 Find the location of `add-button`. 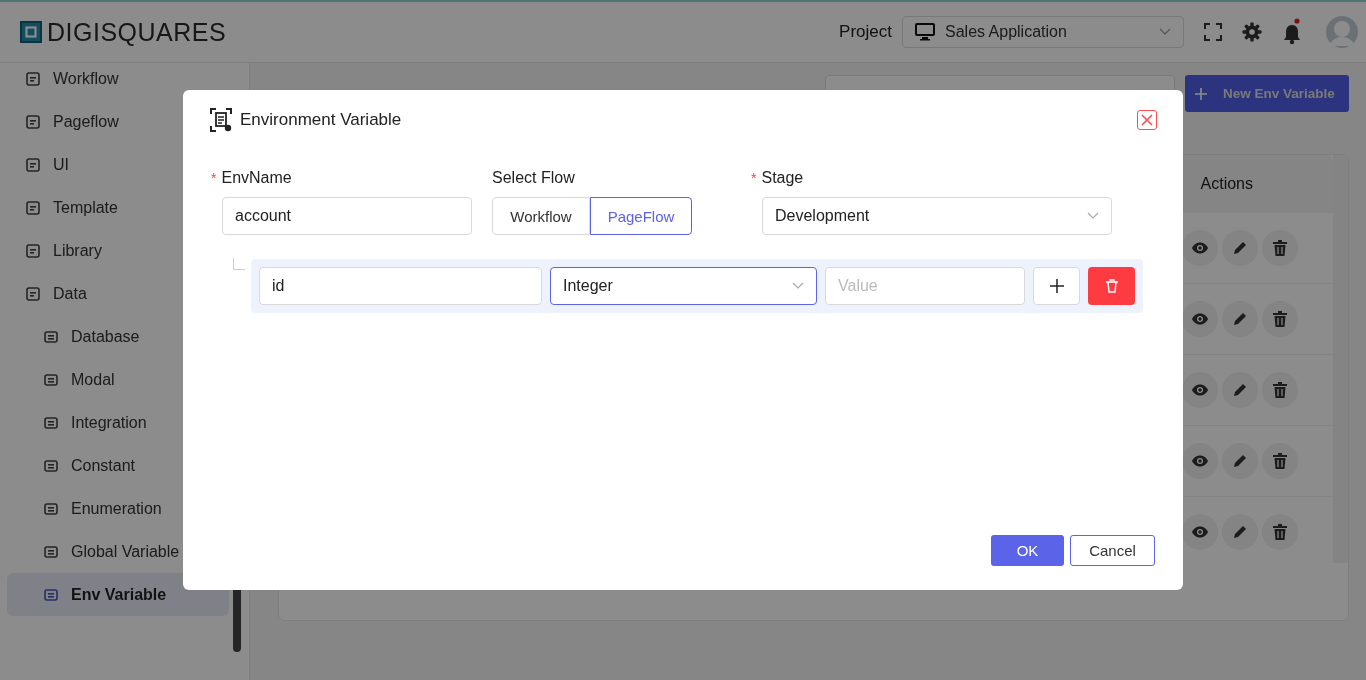

add-button is located at coordinates (1056, 286).